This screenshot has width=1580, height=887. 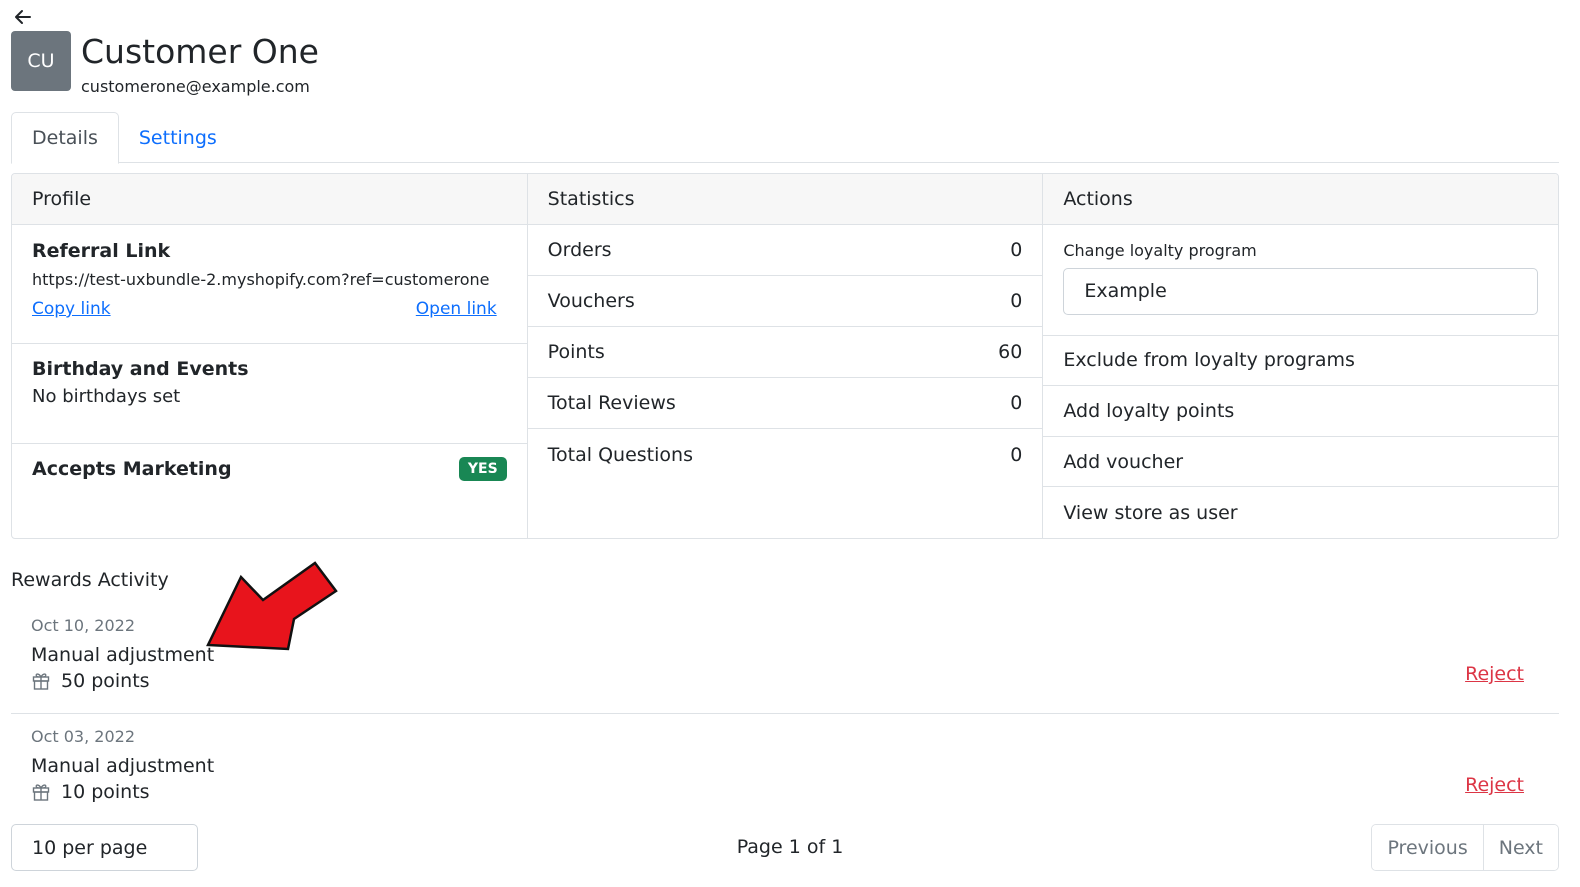 I want to click on marketing-section: Accepts Marketing YES, so click(x=269, y=462).